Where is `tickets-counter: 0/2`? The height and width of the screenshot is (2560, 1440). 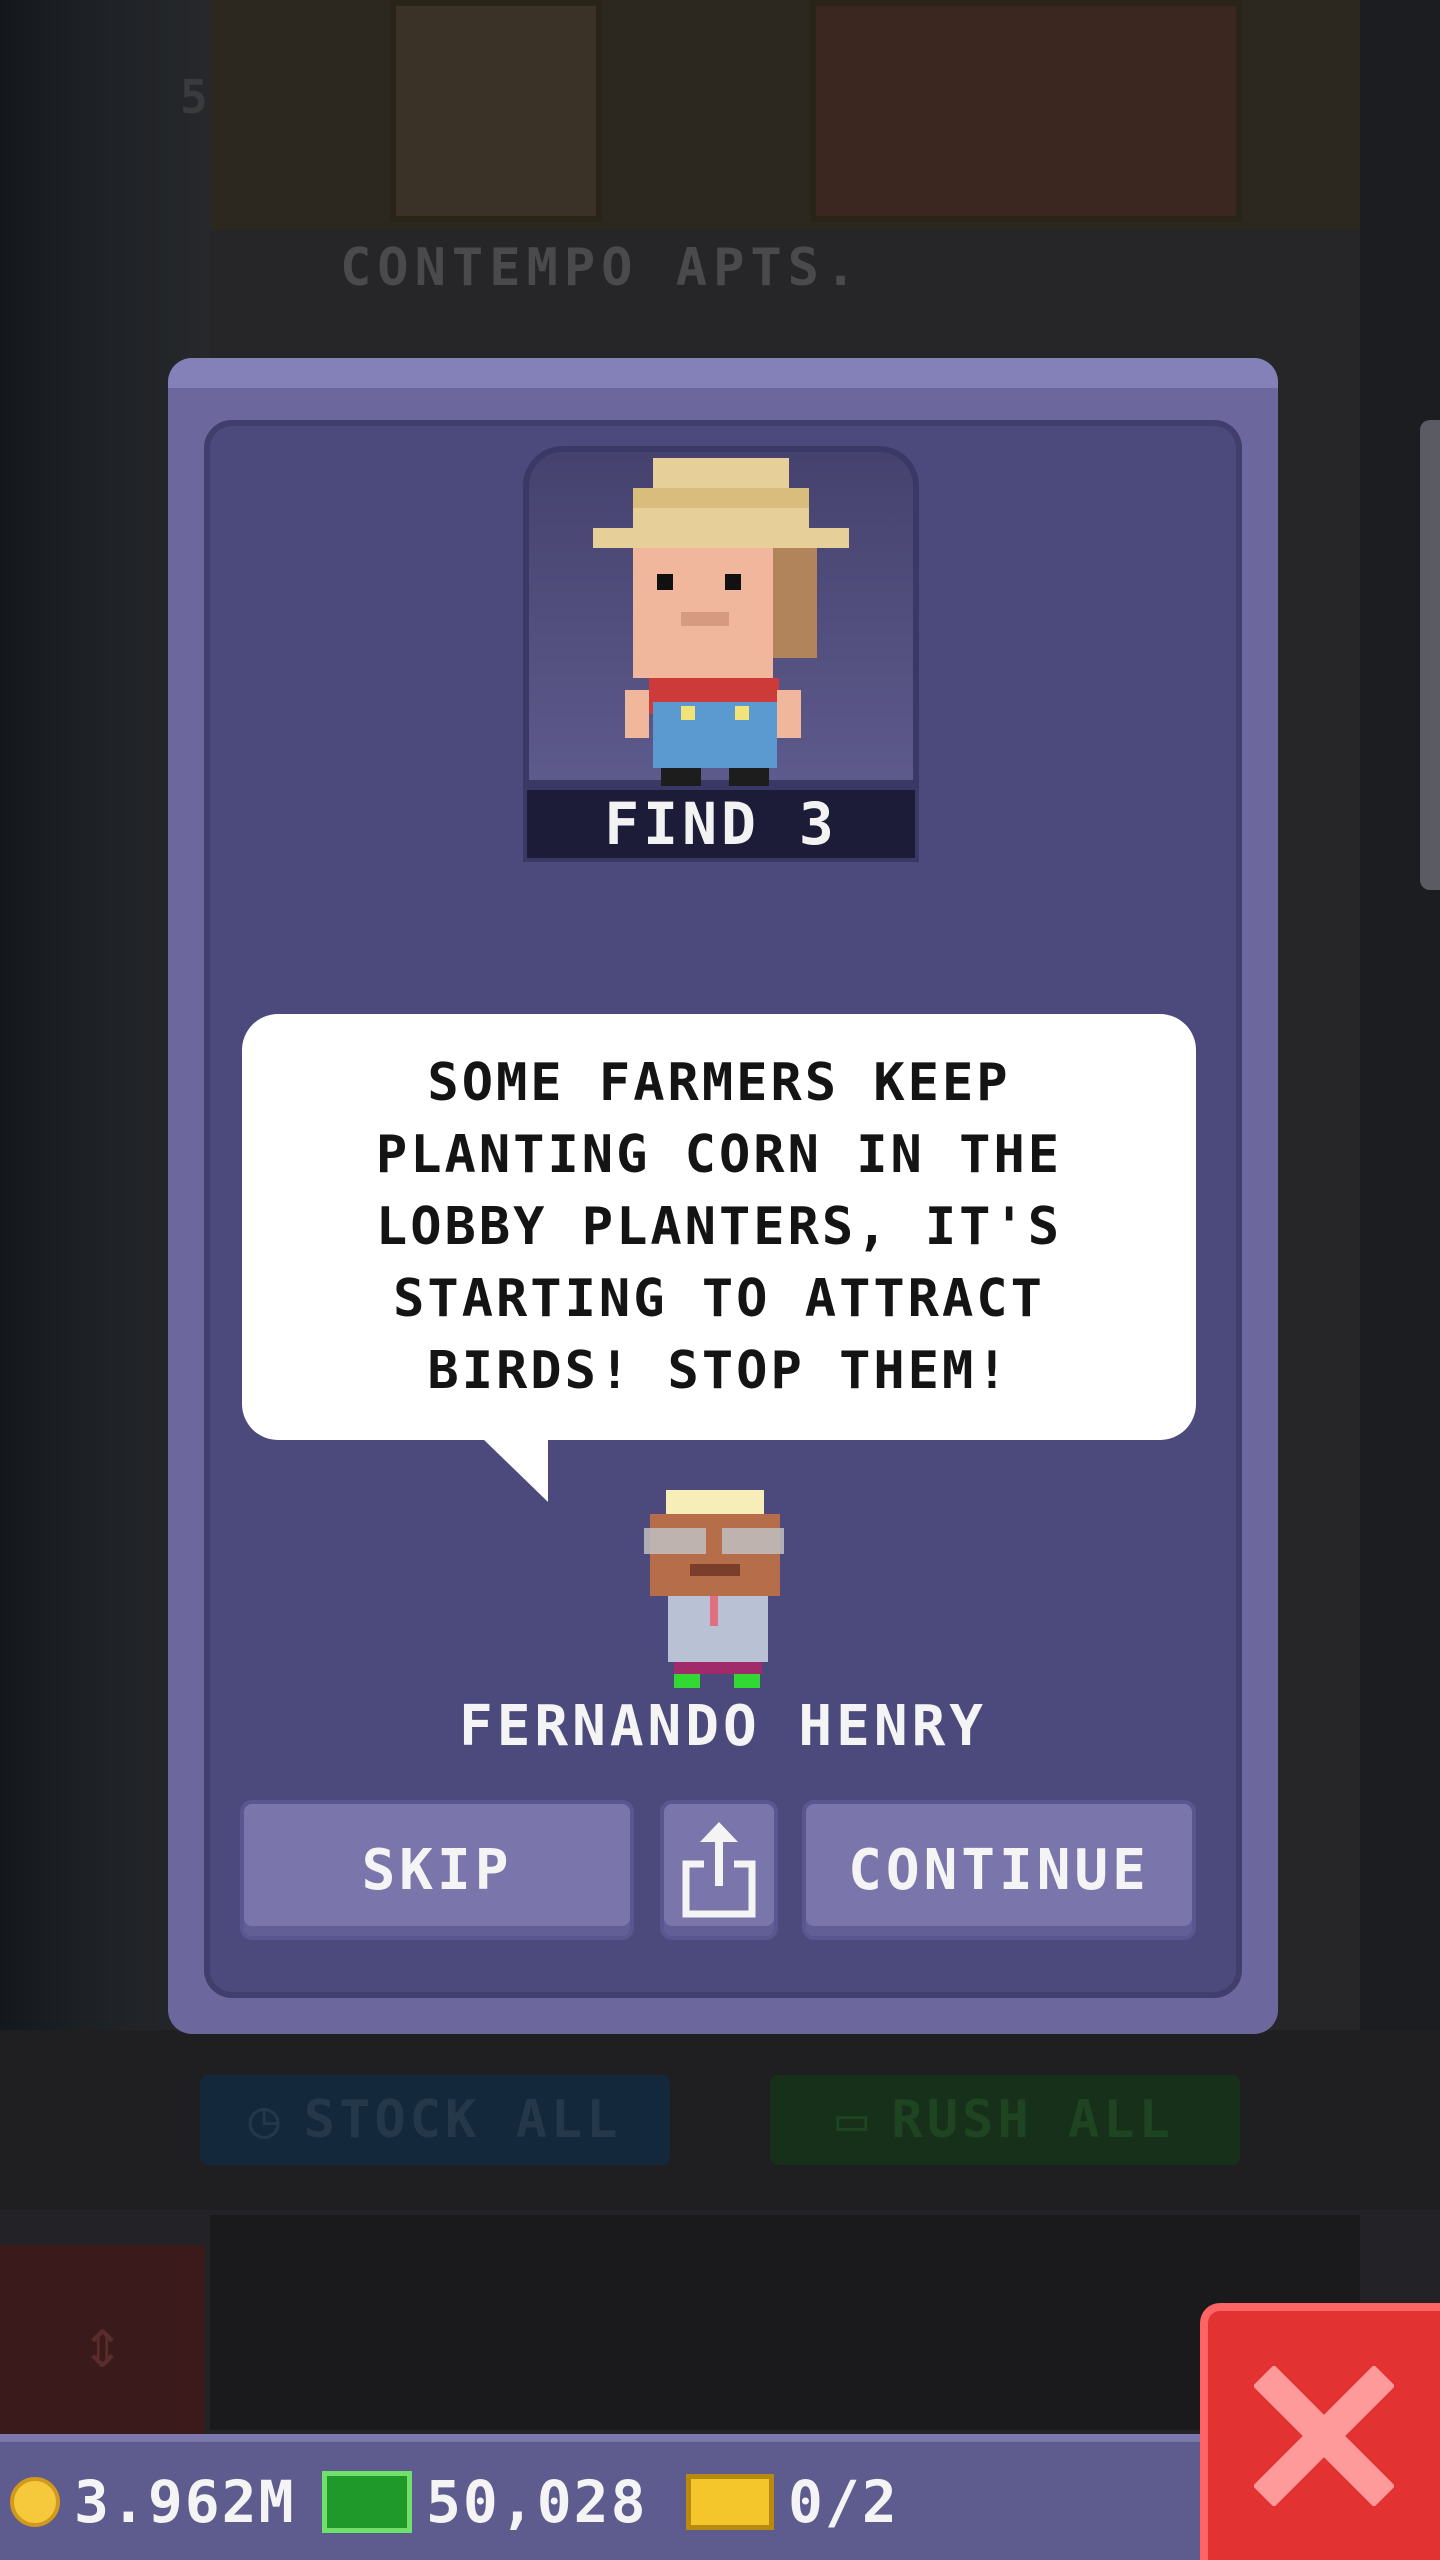
tickets-counter: 0/2 is located at coordinates (792, 2502).